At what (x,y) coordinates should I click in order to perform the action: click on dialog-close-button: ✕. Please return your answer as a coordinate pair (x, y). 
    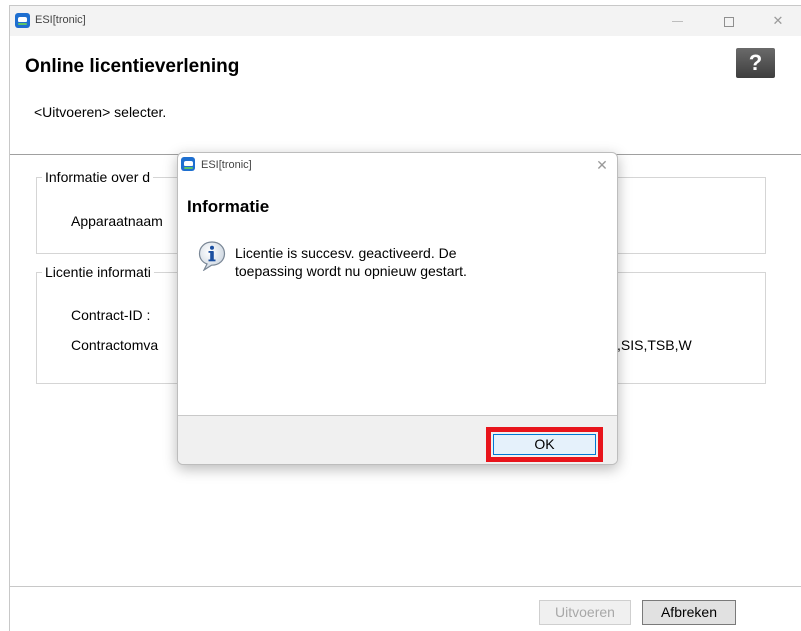
    Looking at the image, I should click on (602, 165).